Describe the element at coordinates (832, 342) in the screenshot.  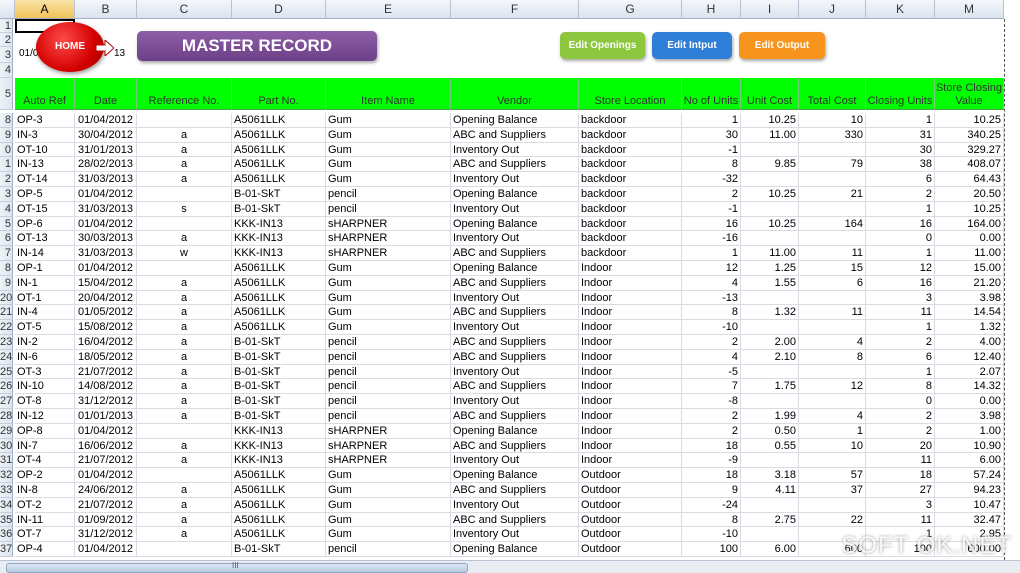
I see `table-cell: 4` at that location.